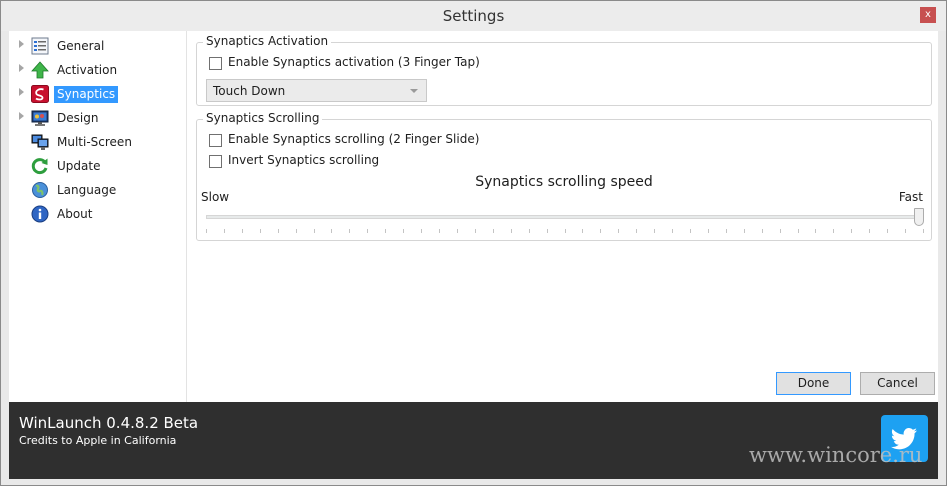  I want to click on sidebar-item-label: About, so click(75, 214).